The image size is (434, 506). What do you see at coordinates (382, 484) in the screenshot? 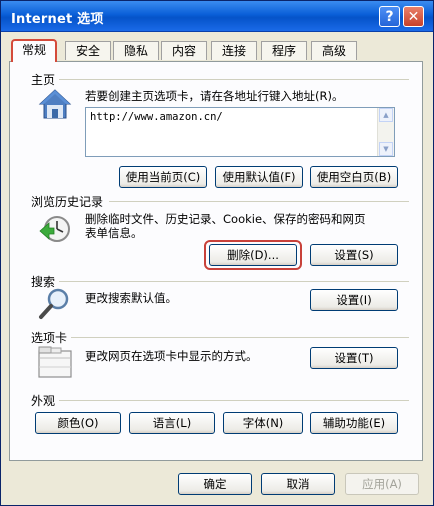
I see `apply-button: 应用(A)` at bounding box center [382, 484].